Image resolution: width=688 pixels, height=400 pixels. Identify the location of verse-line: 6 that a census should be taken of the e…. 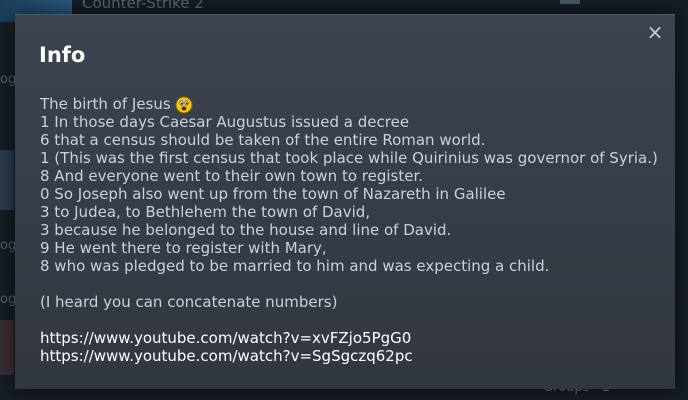
(263, 140).